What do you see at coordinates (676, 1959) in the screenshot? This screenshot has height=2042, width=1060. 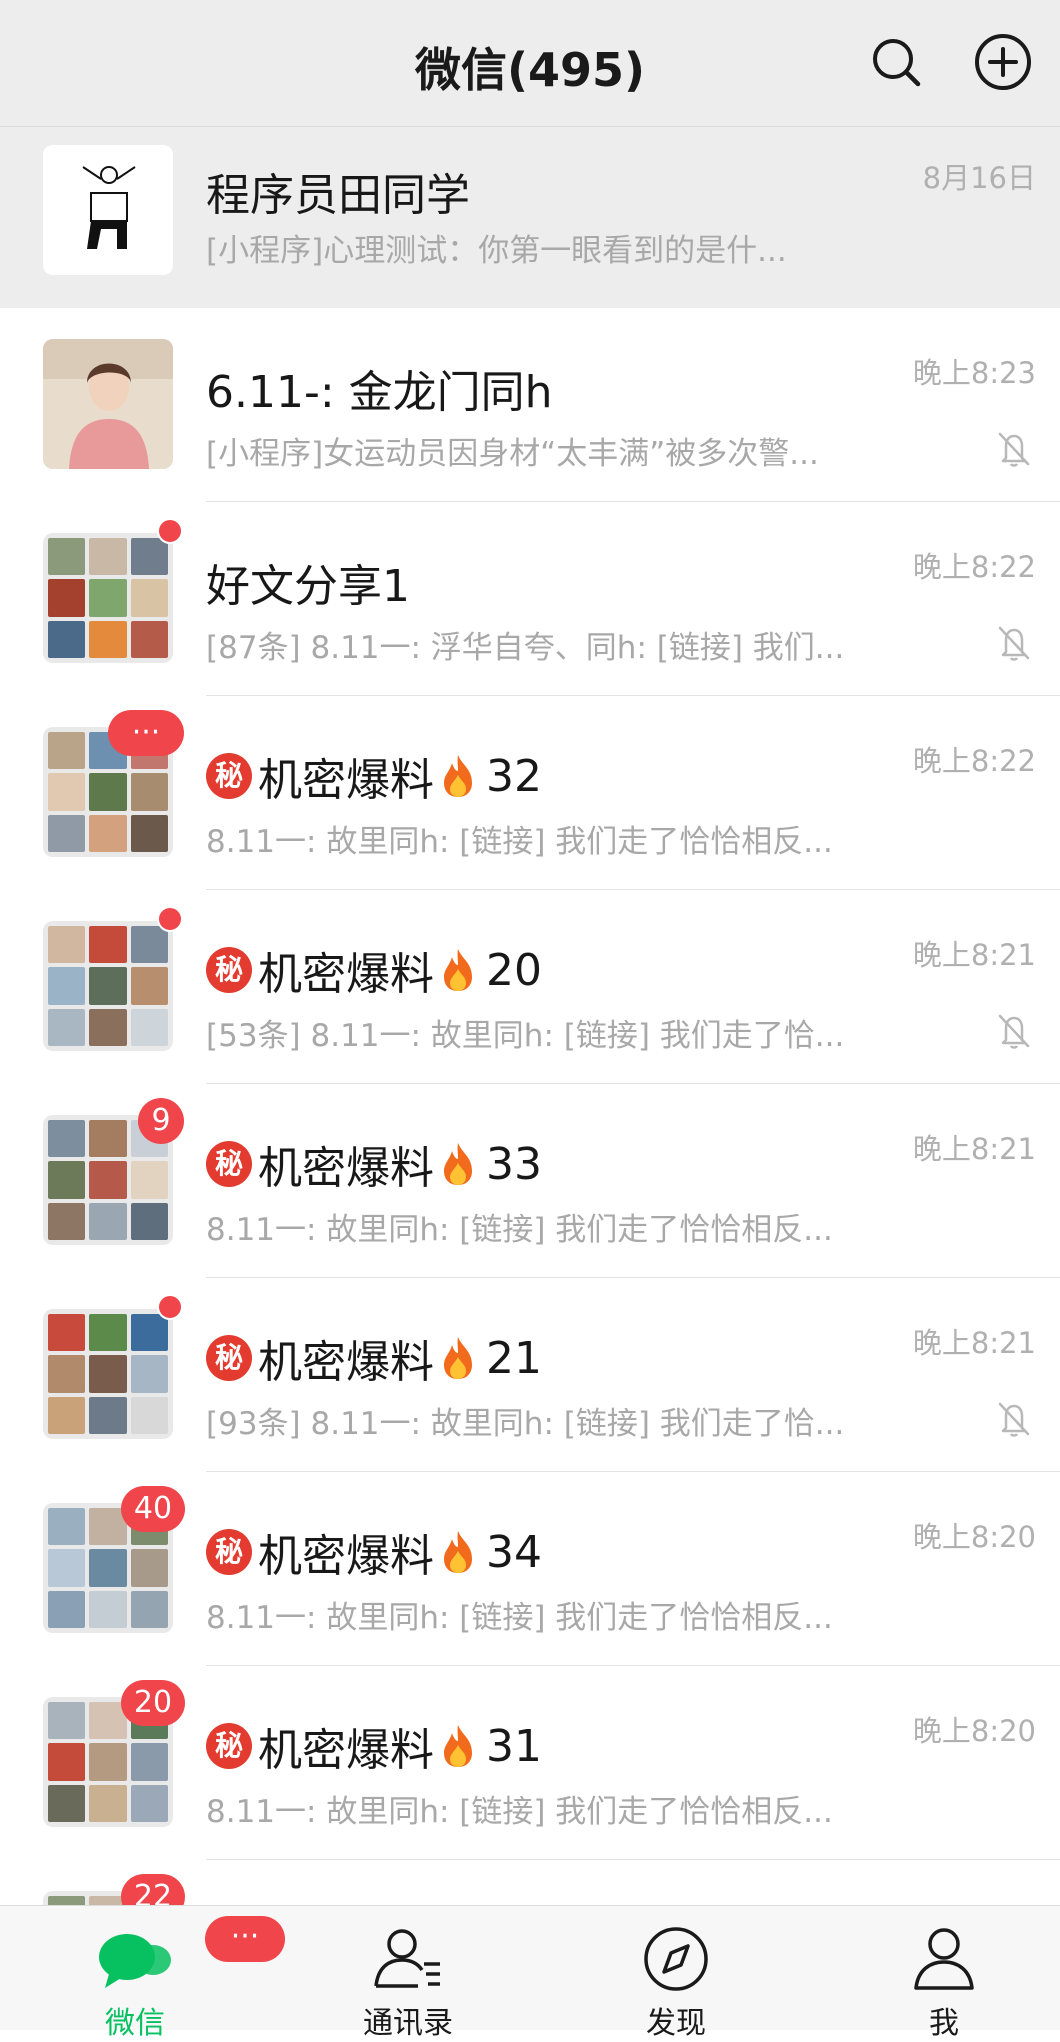 I see `compass-icon` at bounding box center [676, 1959].